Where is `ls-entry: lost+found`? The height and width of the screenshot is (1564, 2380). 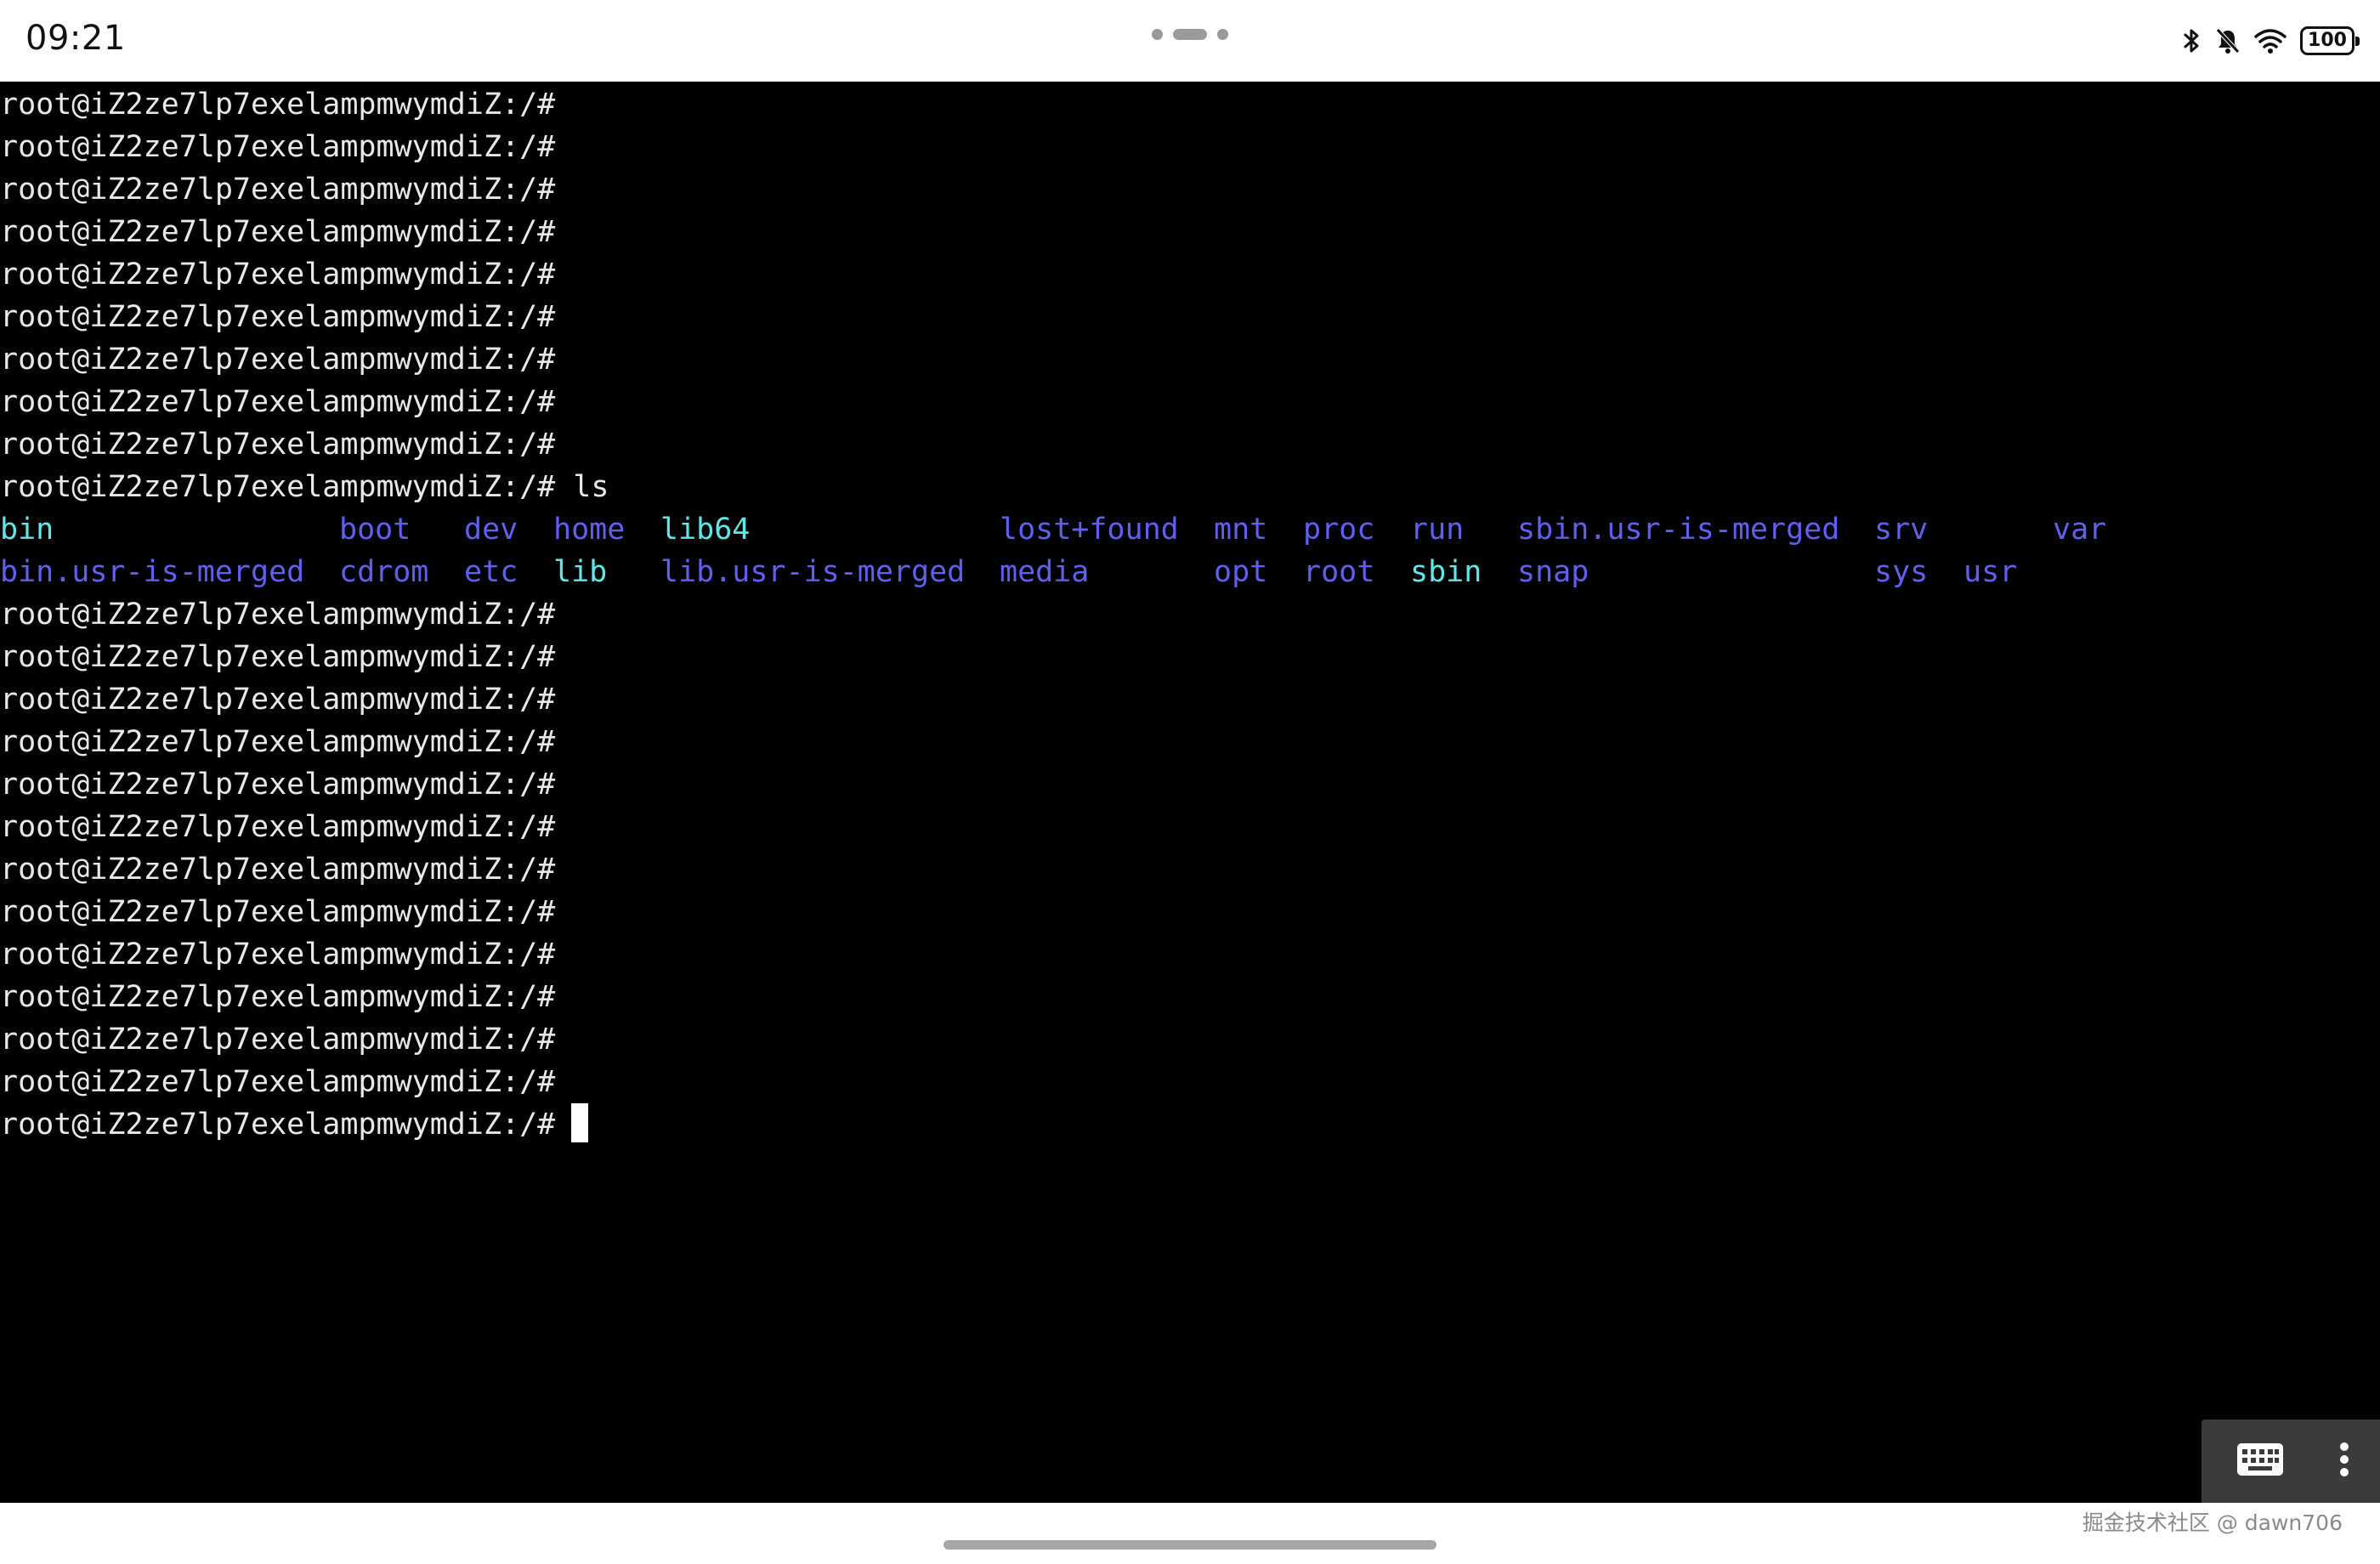
ls-entry: lost+found is located at coordinates (1089, 530).